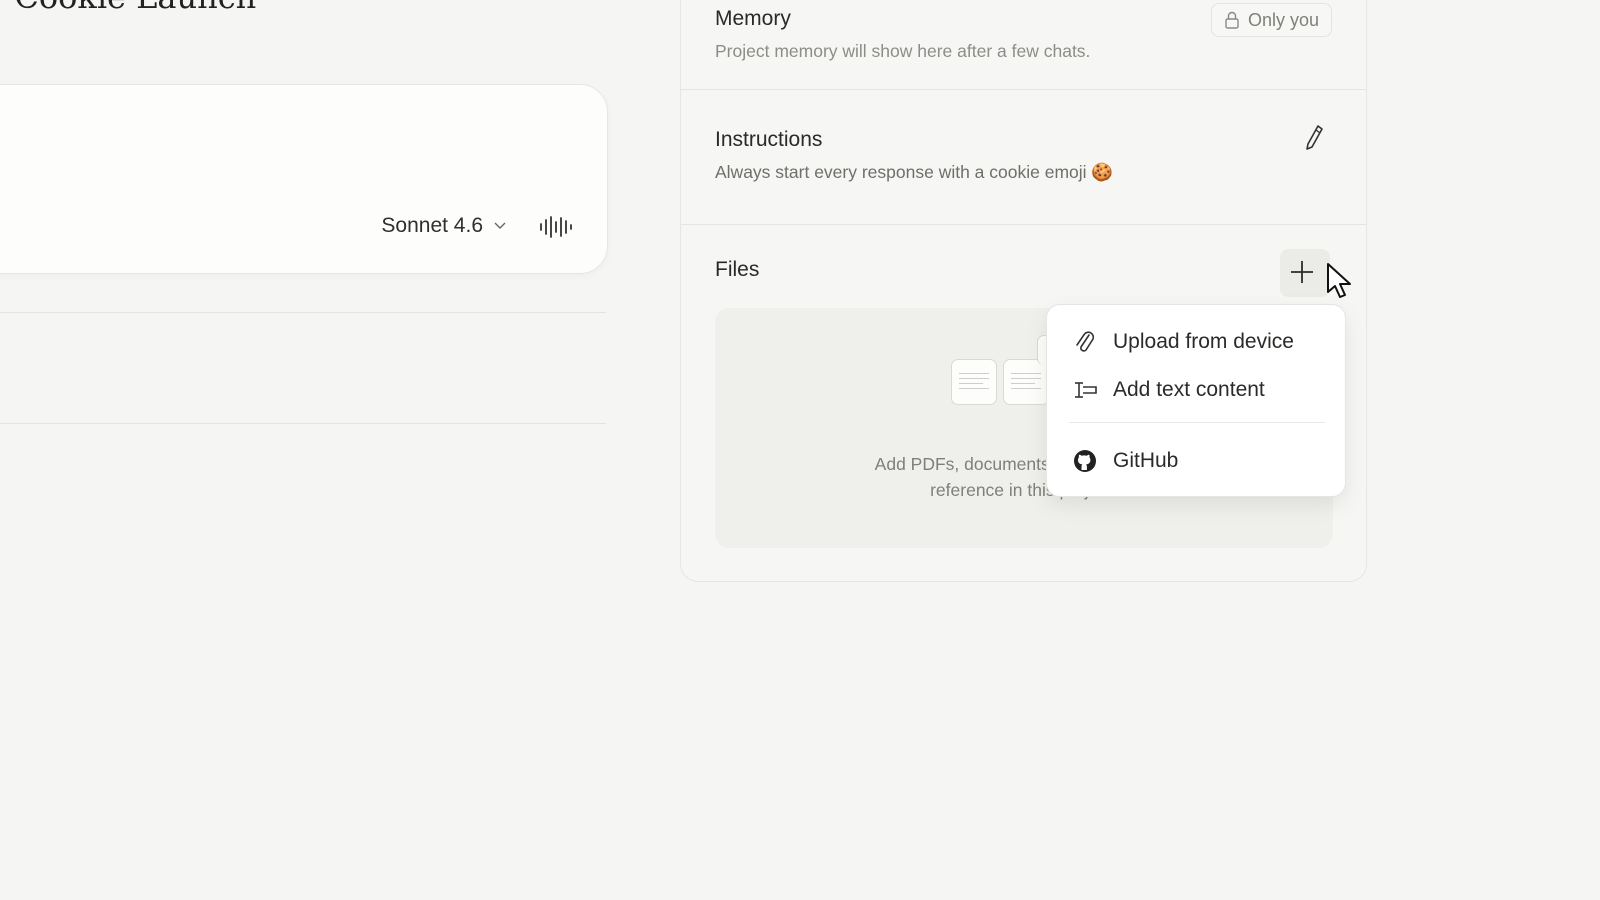  Describe the element at coordinates (1196, 461) in the screenshot. I see `menu-item-github: GitHub` at that location.